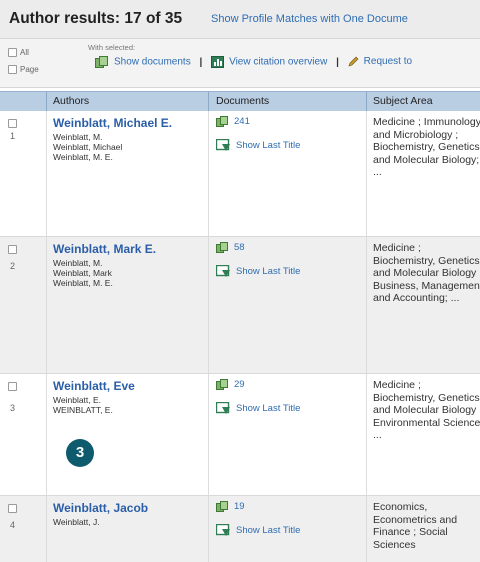 The width and height of the screenshot is (480, 562). I want to click on with-selected-label: With selected:, so click(112, 47).